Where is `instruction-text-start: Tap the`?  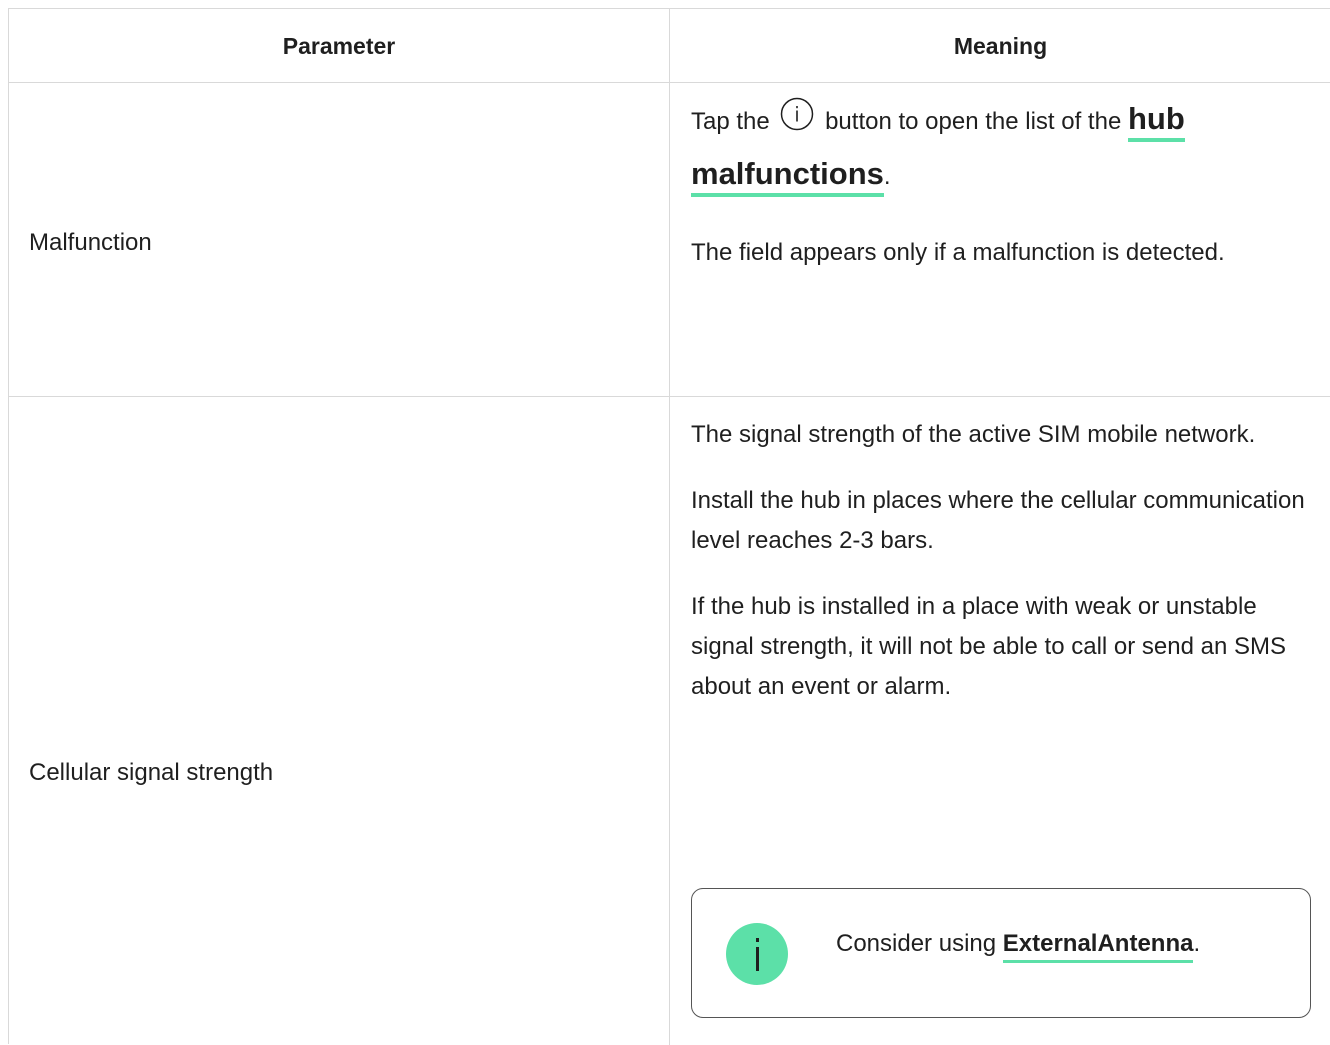
instruction-text-start: Tap the is located at coordinates (730, 121).